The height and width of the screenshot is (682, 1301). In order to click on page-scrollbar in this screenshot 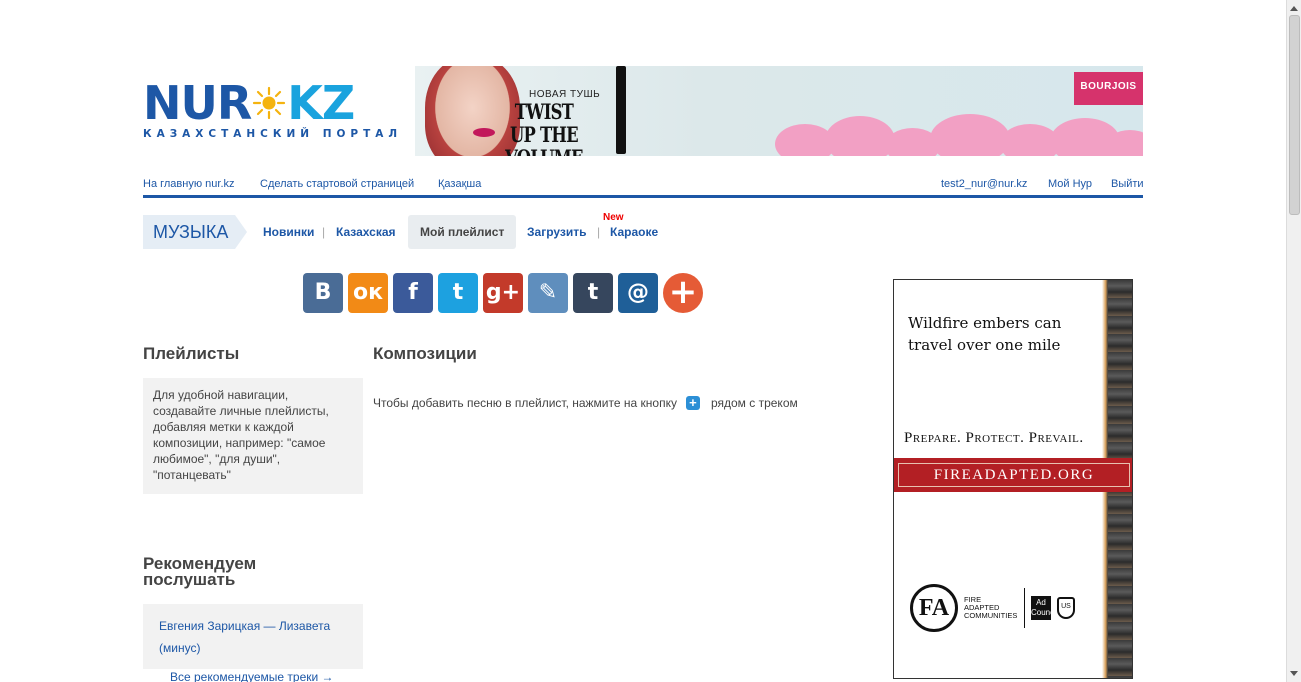, I will do `click(1293, 341)`.